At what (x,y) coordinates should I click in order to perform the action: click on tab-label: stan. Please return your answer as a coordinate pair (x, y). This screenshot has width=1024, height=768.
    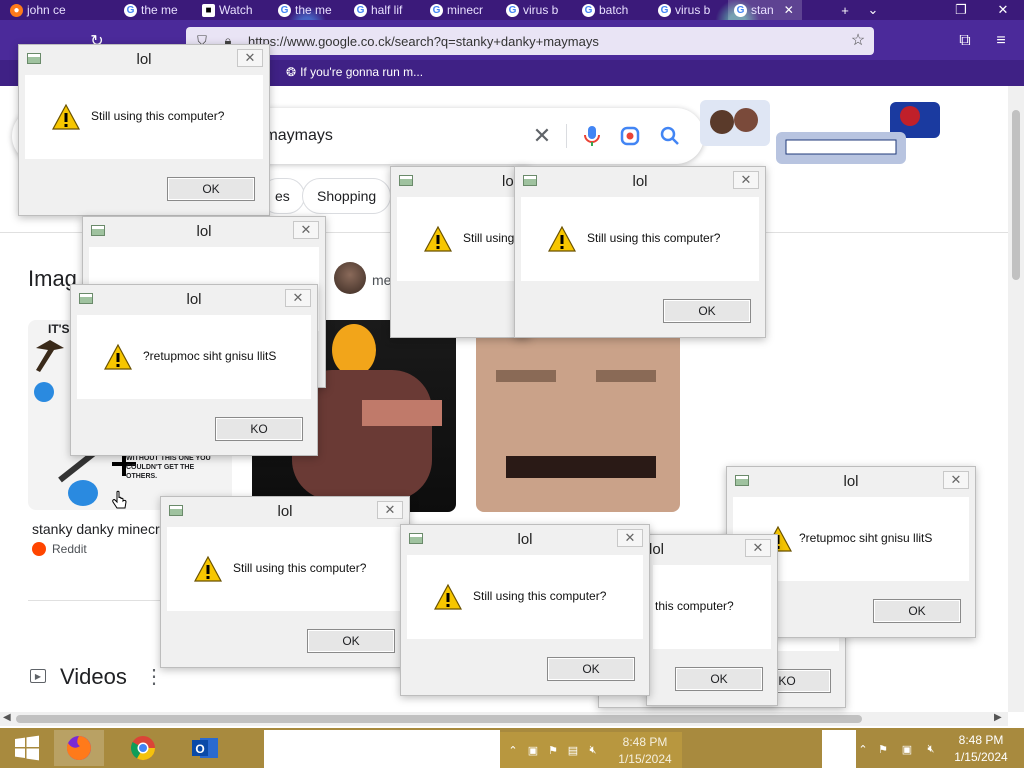
    Looking at the image, I should click on (762, 10).